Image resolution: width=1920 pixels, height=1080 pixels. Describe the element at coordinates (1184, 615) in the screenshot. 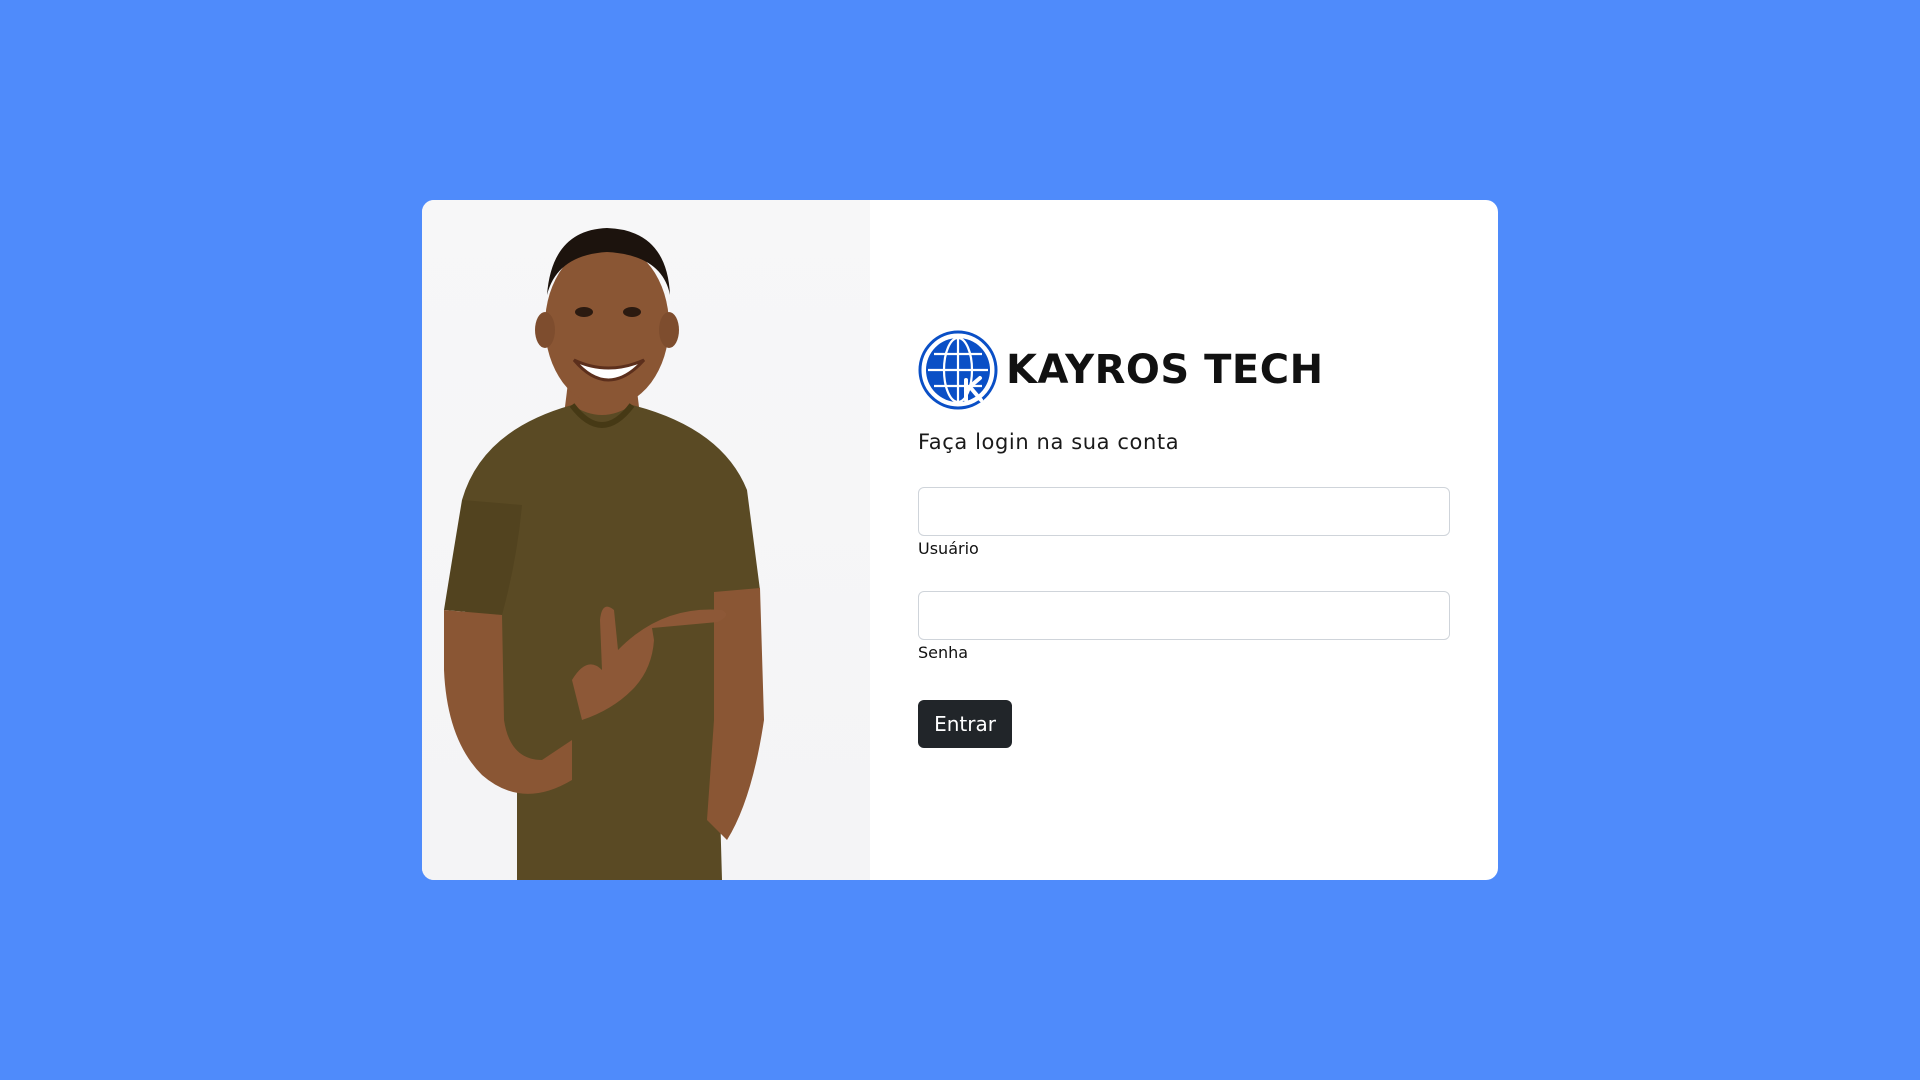

I see `password-input` at that location.